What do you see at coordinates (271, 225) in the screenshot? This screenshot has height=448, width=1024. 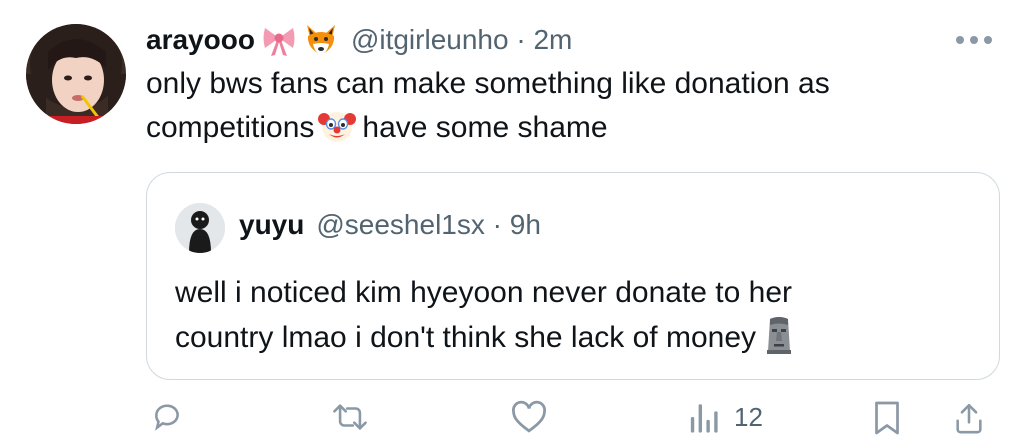 I see `quoted-display-name: yuyu` at bounding box center [271, 225].